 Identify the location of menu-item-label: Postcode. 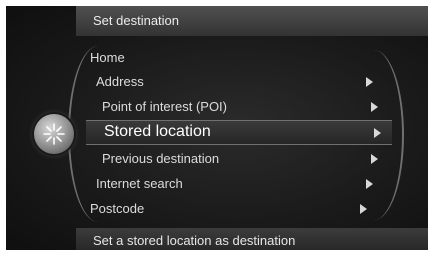
(117, 208).